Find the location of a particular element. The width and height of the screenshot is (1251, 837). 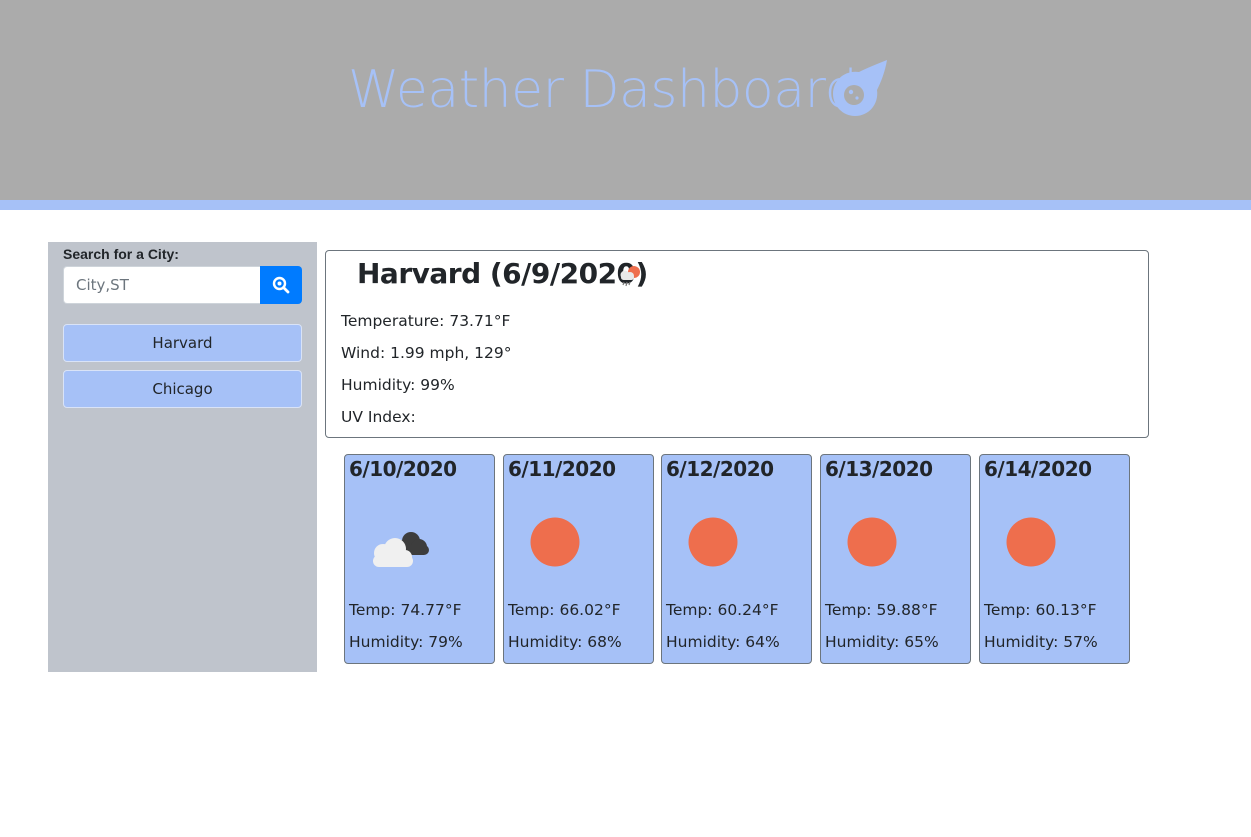

forecast-card: 6/11/2020 Temp: 66.02°F Humidity: 68% is located at coordinates (578, 559).